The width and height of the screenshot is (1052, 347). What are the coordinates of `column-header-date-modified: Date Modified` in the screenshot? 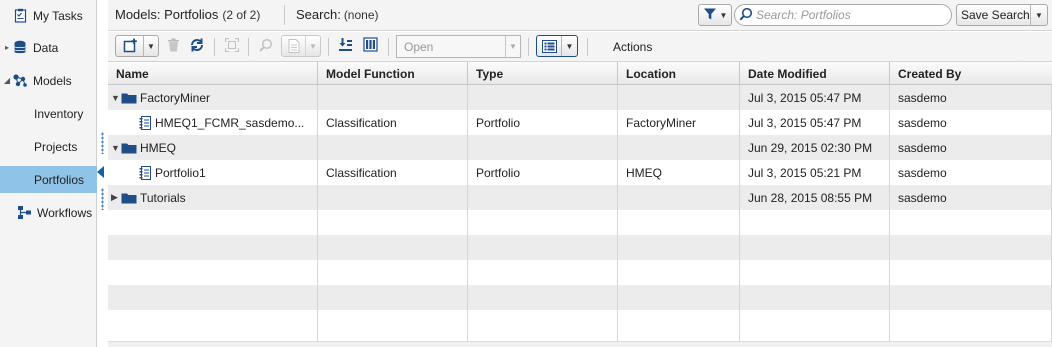 It's located at (815, 73).